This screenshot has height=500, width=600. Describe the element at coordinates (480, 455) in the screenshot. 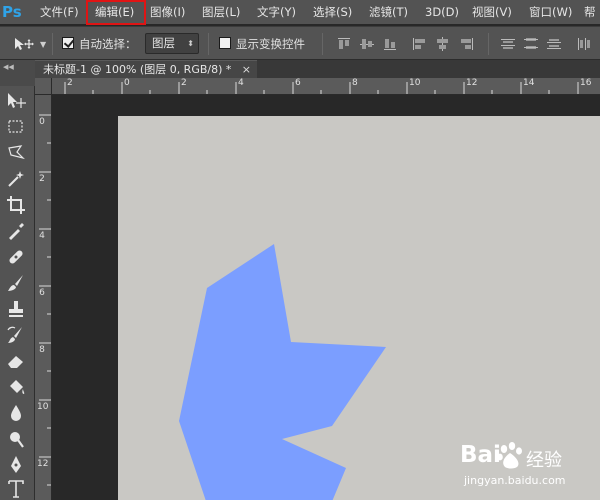

I see `watermark-brand: Bai` at that location.